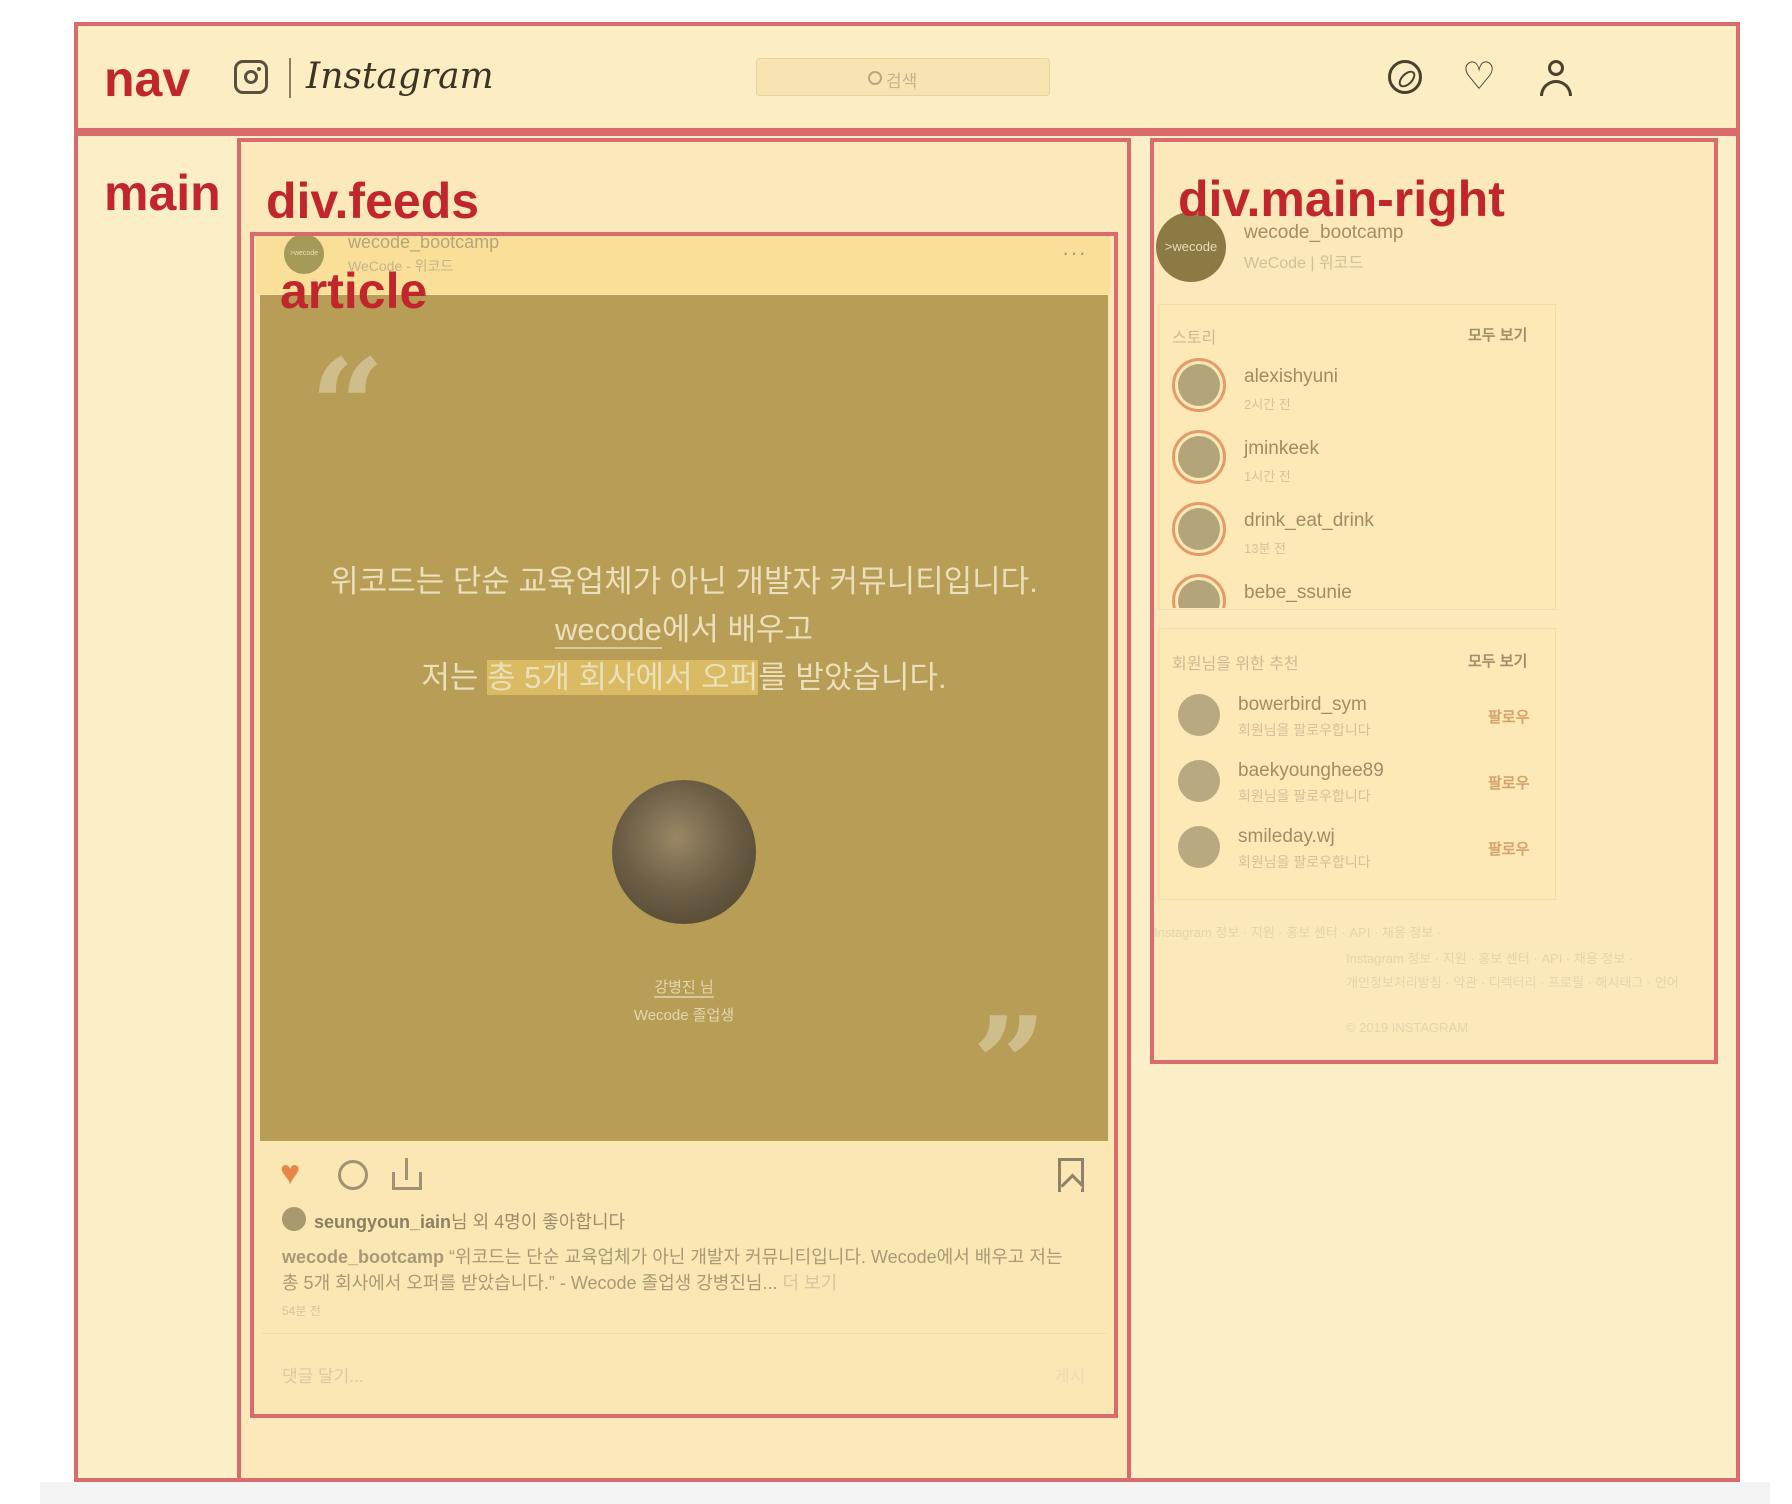  I want to click on window-bottom-edge, so click(905, 1493).